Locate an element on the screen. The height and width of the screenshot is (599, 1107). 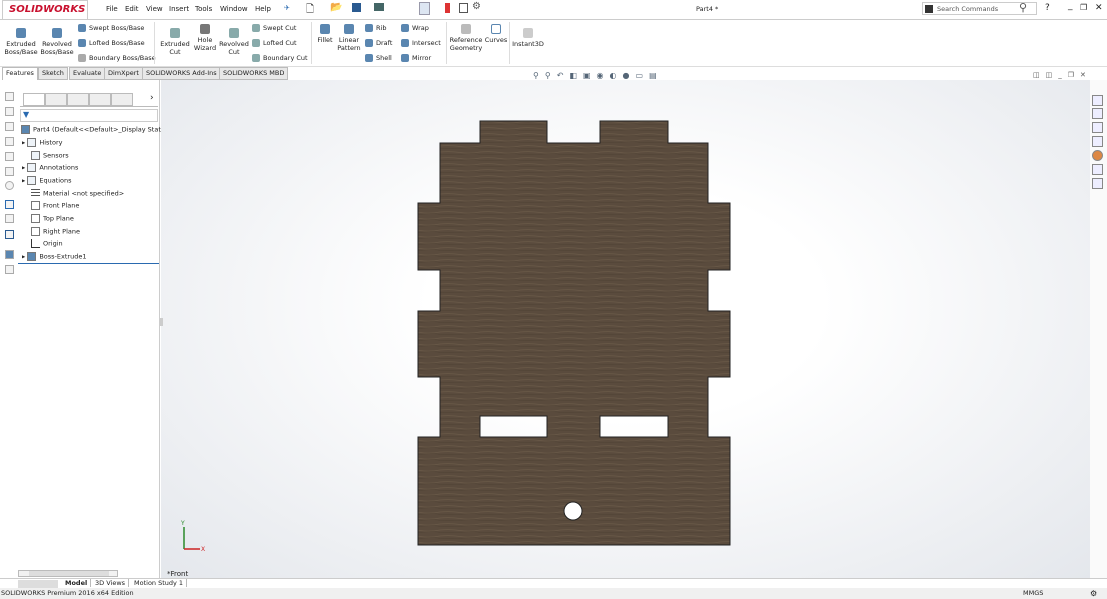
file-explorer-icon is located at coordinates (1097, 127).